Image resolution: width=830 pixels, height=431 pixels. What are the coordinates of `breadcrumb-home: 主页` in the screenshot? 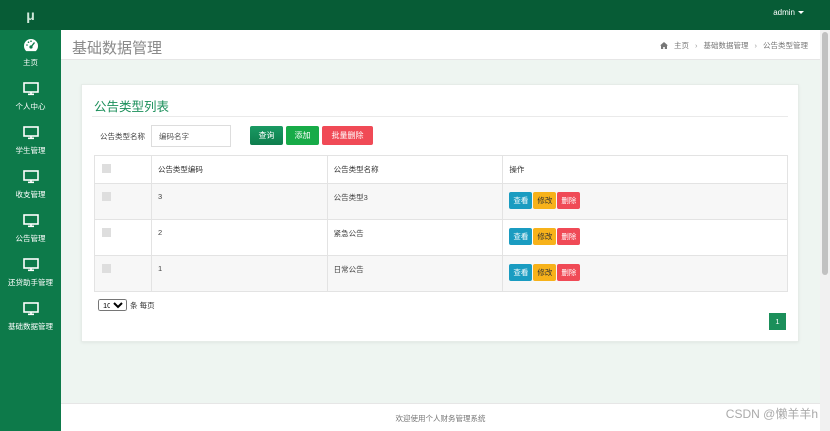 It's located at (681, 45).